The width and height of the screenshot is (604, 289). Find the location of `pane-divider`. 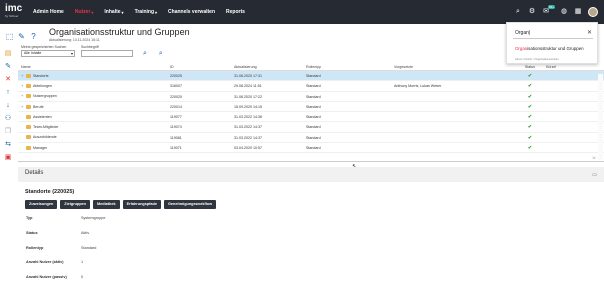

pane-divider is located at coordinates (311, 161).